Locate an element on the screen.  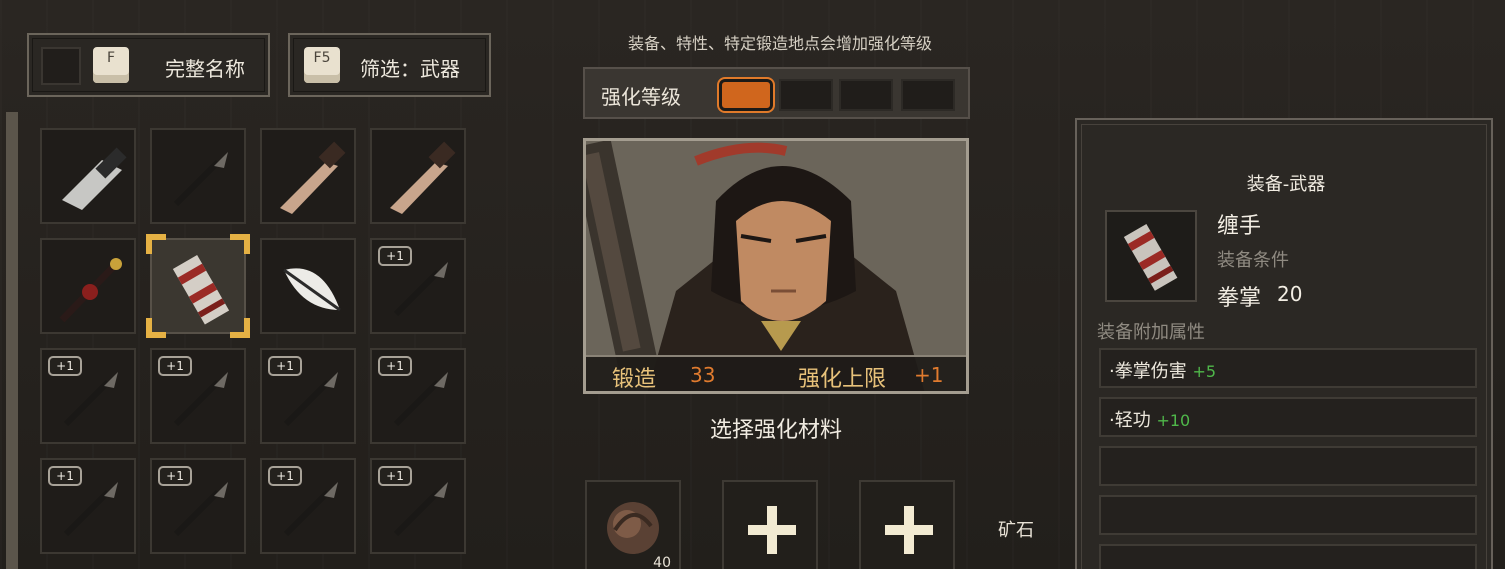
checkbox is located at coordinates (61, 66).